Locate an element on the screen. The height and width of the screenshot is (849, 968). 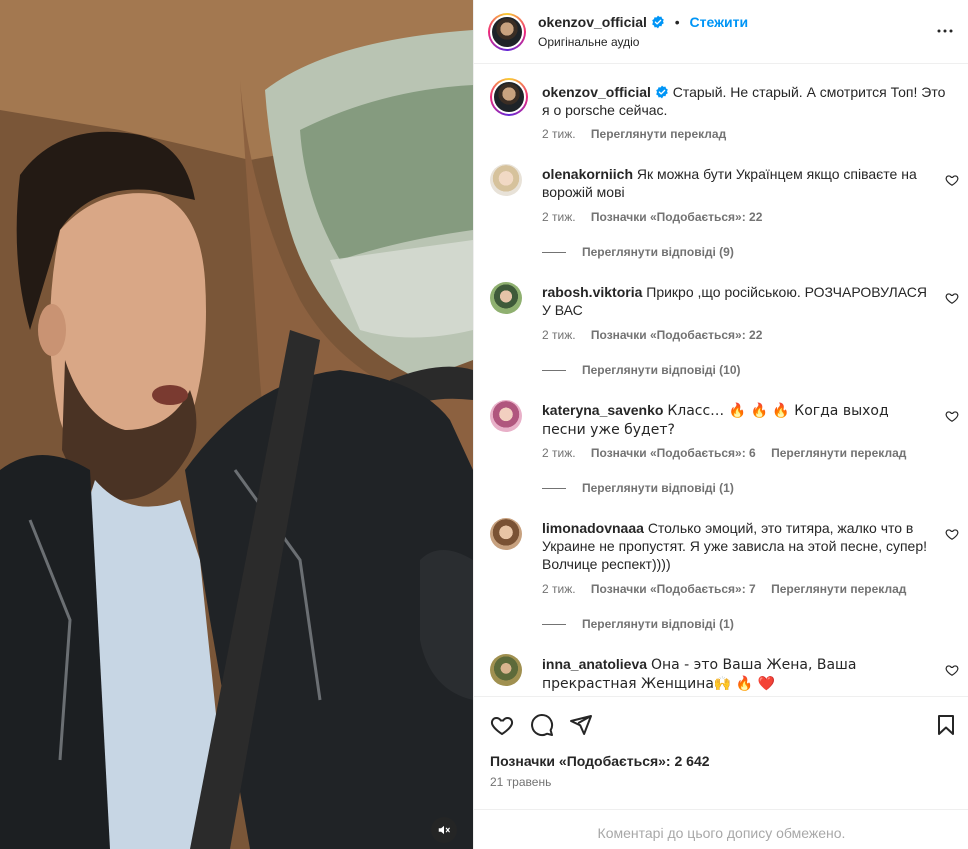
more-horizontal-icon is located at coordinates (945, 31).